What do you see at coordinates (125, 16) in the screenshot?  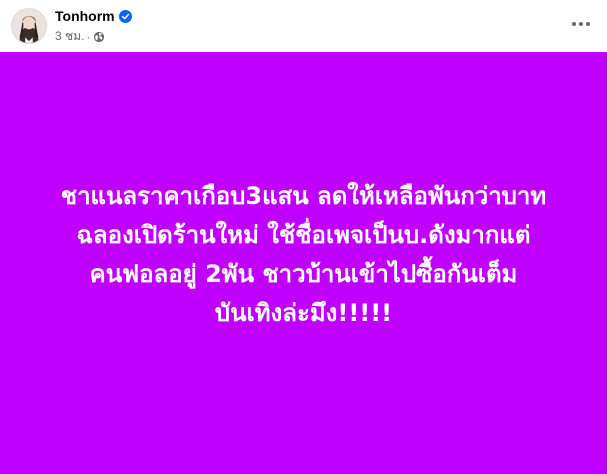 I see `verified-badge-icon` at bounding box center [125, 16].